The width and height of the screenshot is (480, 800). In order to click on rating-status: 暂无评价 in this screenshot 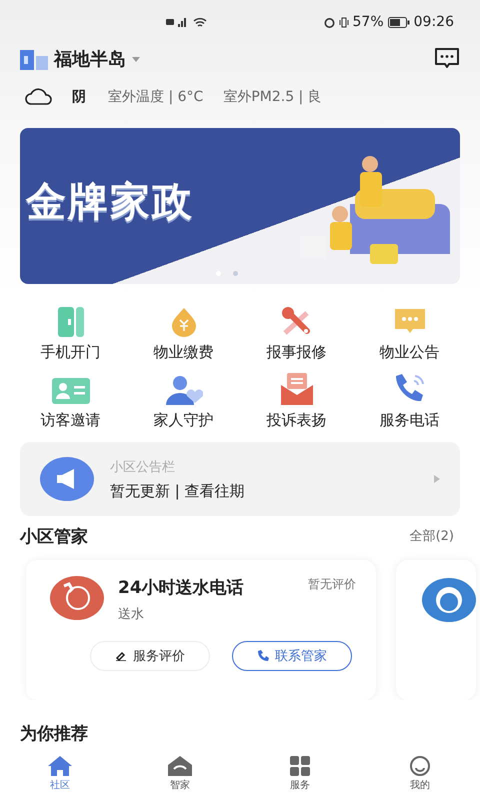, I will do `click(332, 584)`.